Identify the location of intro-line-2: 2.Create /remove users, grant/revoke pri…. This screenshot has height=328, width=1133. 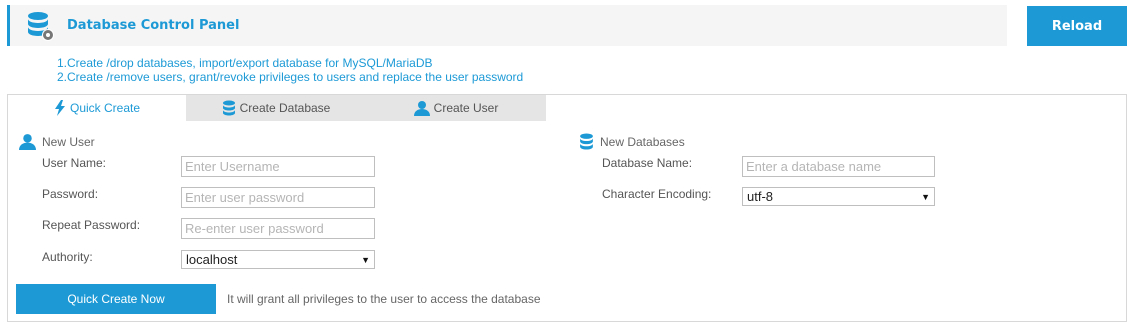
(290, 77).